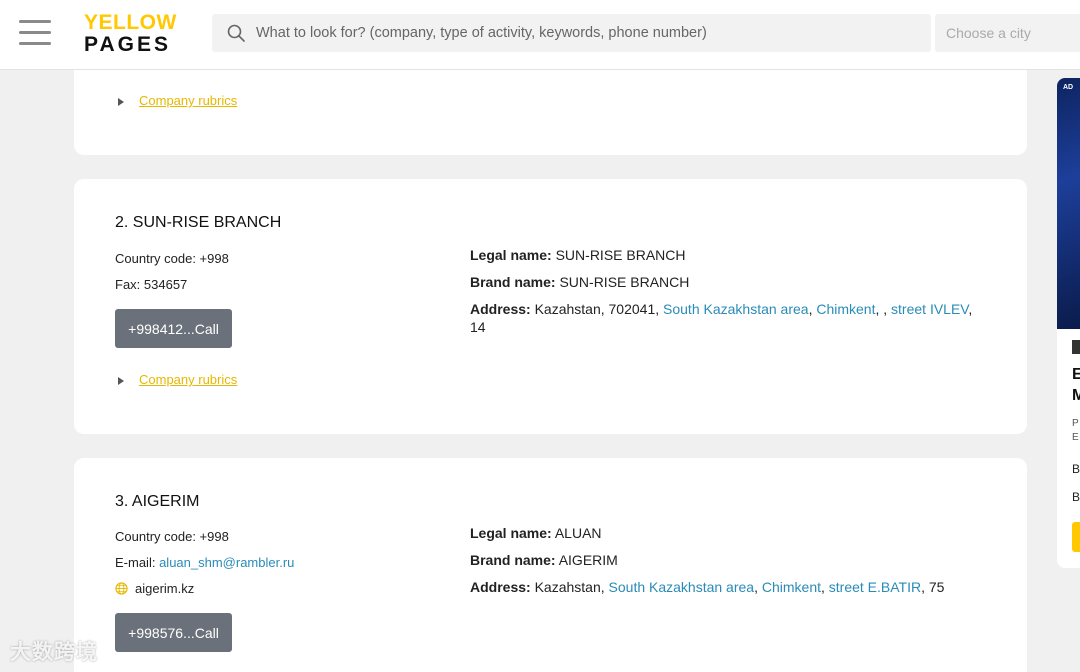  What do you see at coordinates (135, 562) in the screenshot?
I see `email-label: E-mail:` at bounding box center [135, 562].